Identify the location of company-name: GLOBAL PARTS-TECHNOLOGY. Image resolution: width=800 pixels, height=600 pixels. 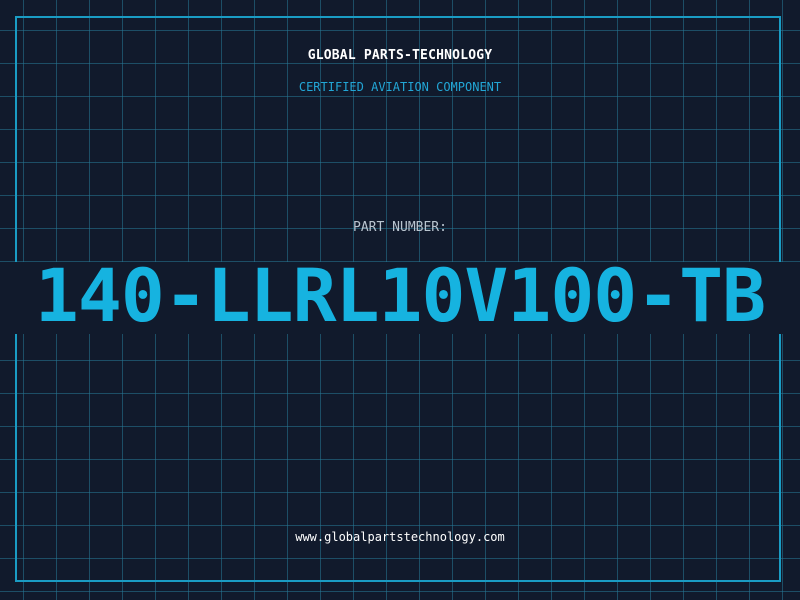
(400, 55).